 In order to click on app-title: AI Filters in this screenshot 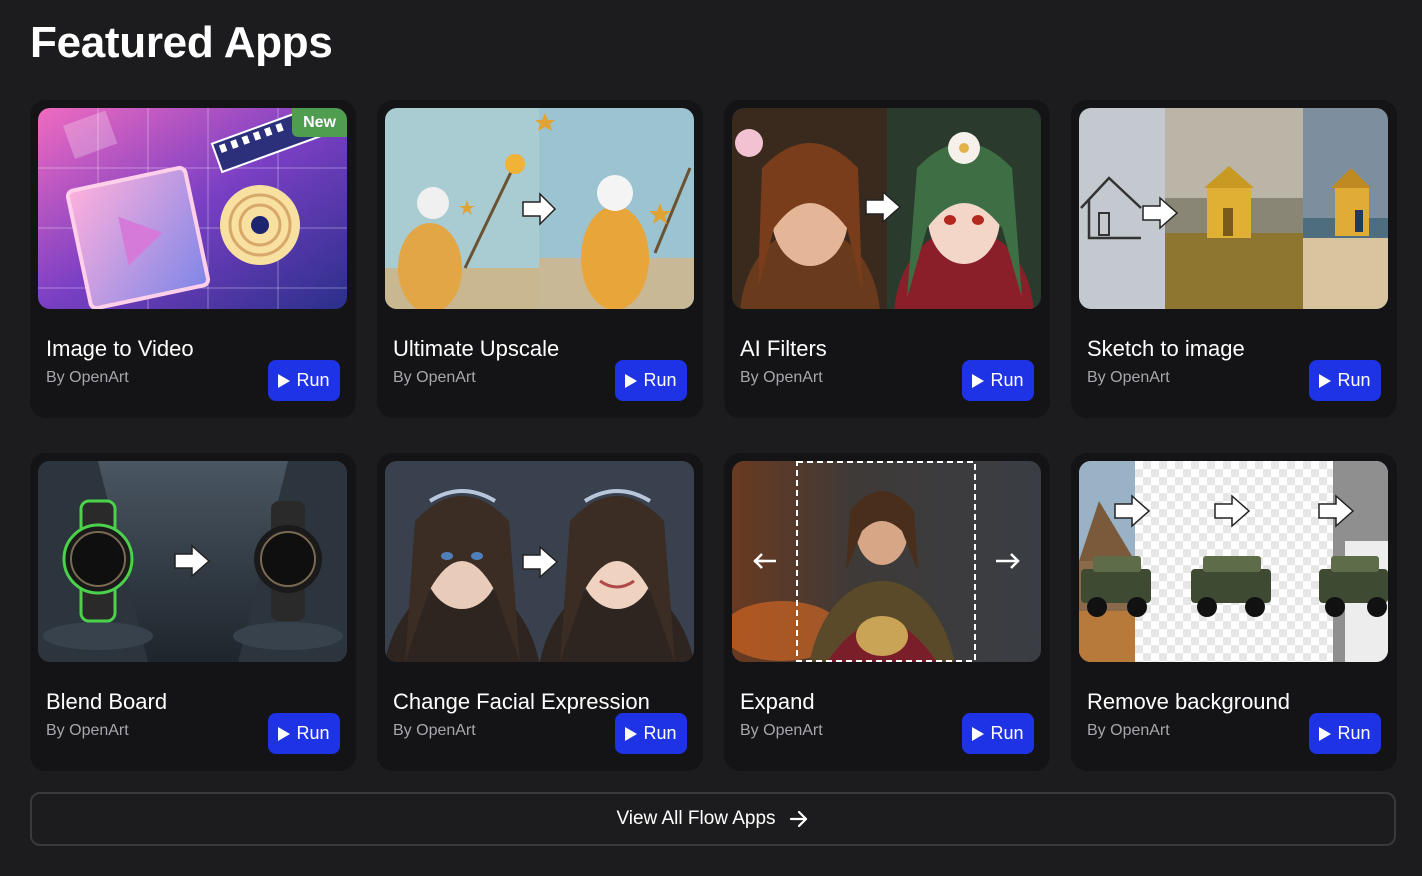, I will do `click(783, 348)`.